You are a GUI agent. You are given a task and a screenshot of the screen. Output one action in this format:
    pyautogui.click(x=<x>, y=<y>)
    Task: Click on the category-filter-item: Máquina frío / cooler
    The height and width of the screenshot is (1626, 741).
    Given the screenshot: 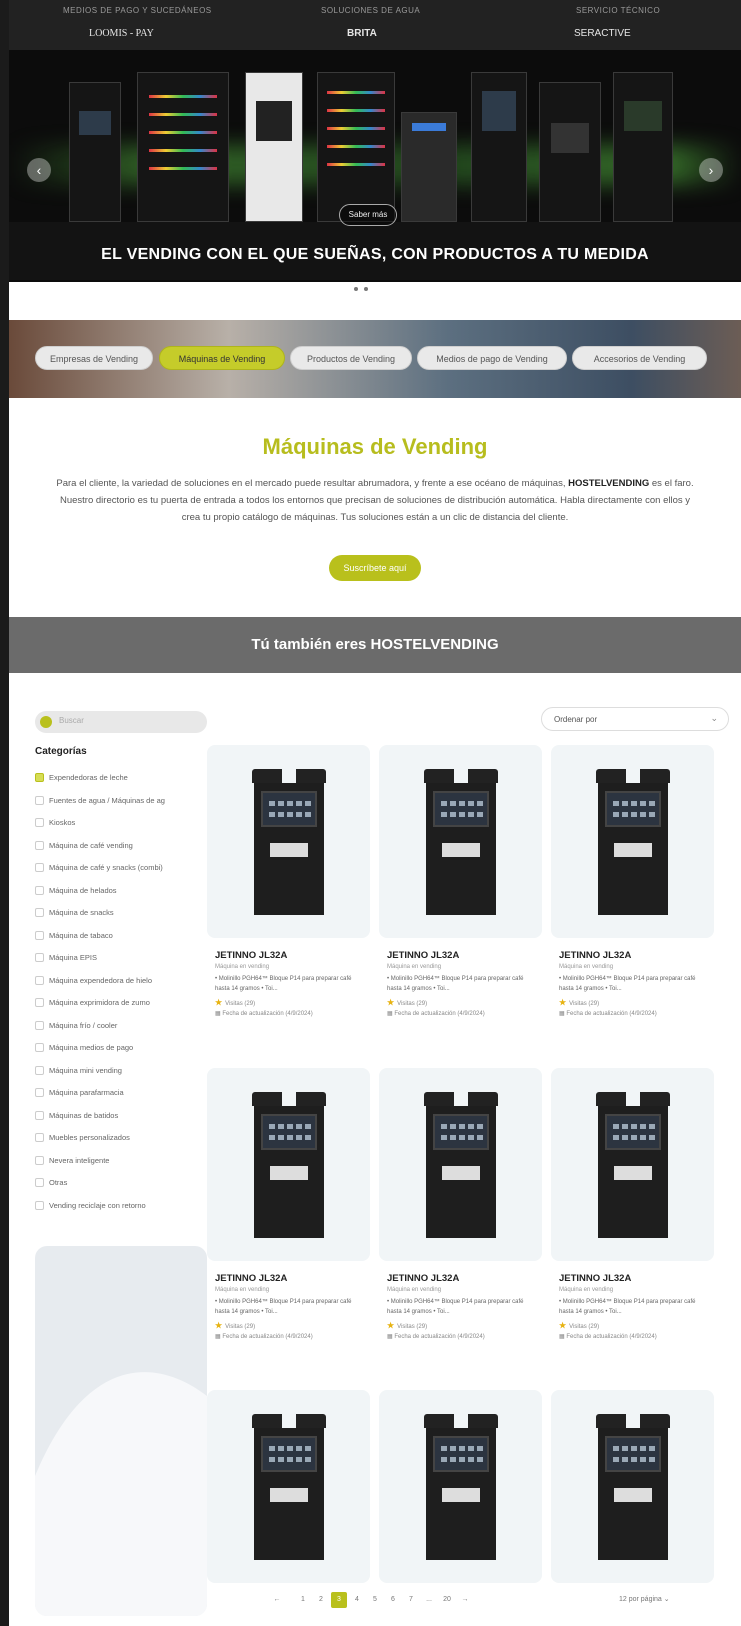 What is the action you would take?
    pyautogui.click(x=122, y=1031)
    